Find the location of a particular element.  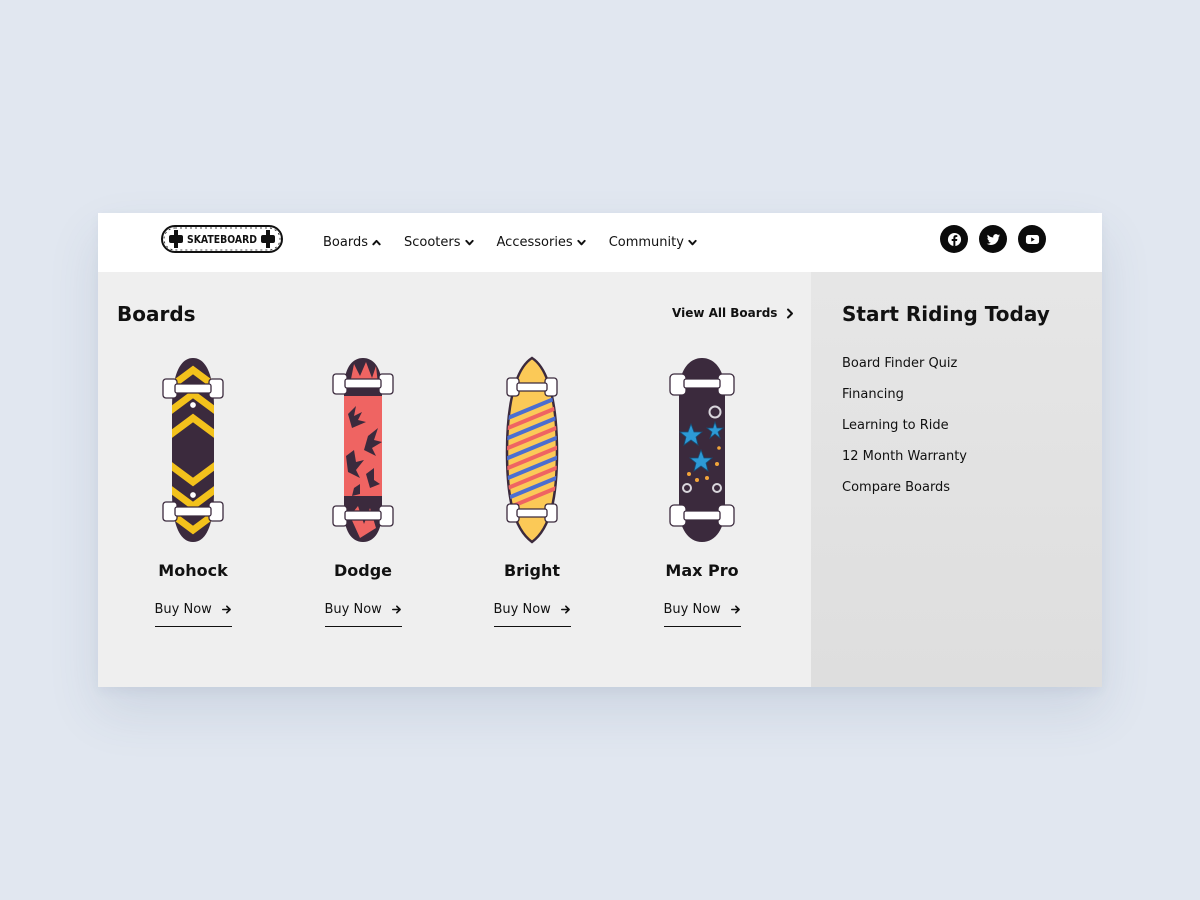

nav-boards: Boards is located at coordinates (352, 242).